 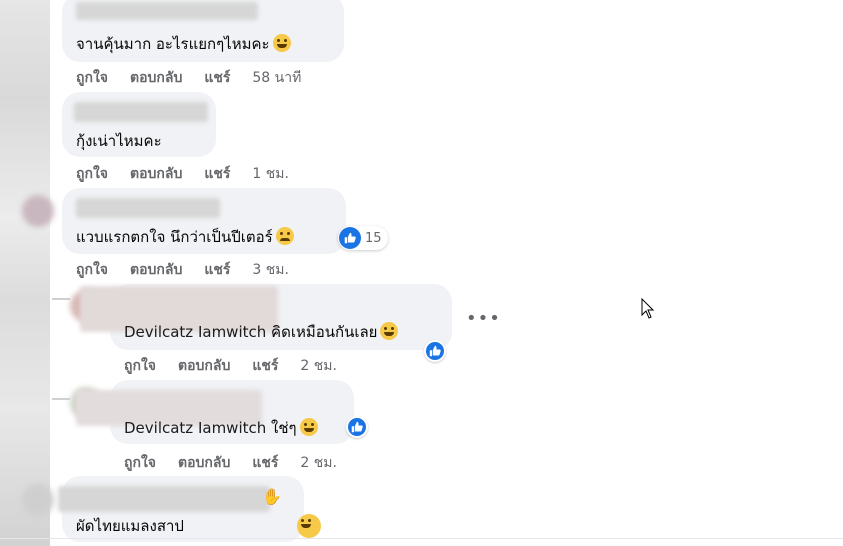 I want to click on timestamp: 3 ชม., so click(x=270, y=270).